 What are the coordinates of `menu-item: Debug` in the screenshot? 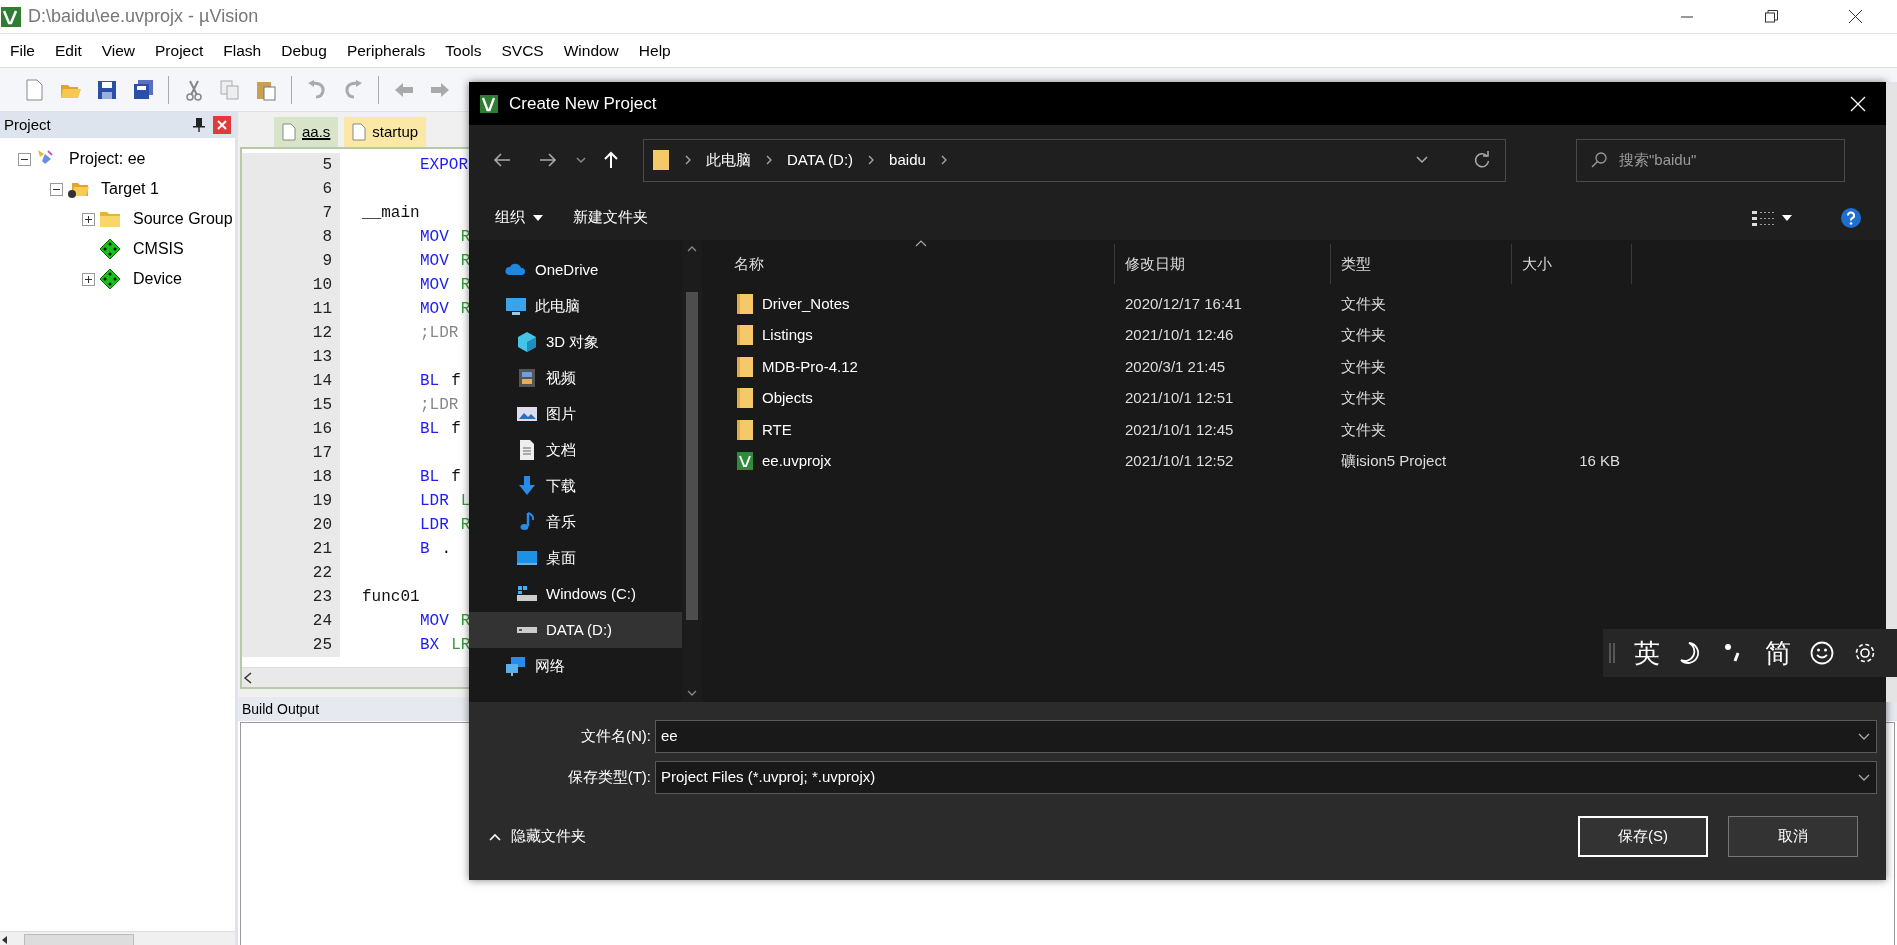 It's located at (304, 50).